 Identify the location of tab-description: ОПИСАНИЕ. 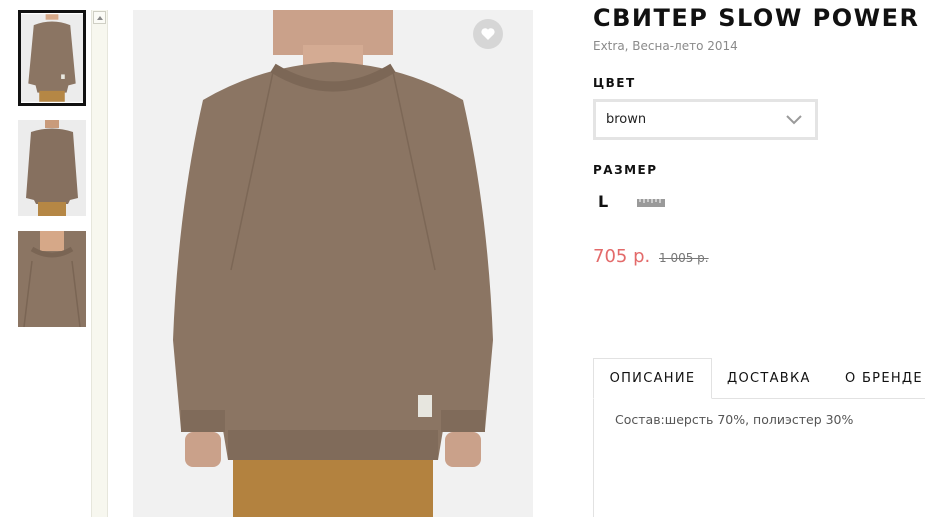
(652, 378).